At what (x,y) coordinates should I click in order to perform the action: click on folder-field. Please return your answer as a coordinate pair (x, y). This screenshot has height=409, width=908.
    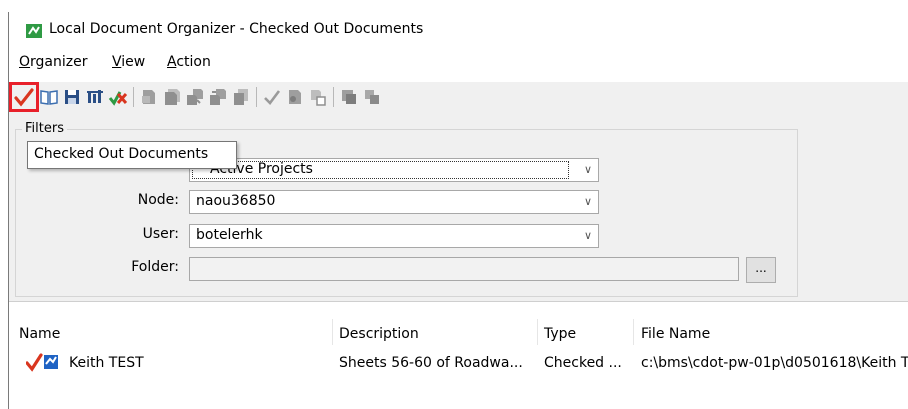
    Looking at the image, I should click on (464, 269).